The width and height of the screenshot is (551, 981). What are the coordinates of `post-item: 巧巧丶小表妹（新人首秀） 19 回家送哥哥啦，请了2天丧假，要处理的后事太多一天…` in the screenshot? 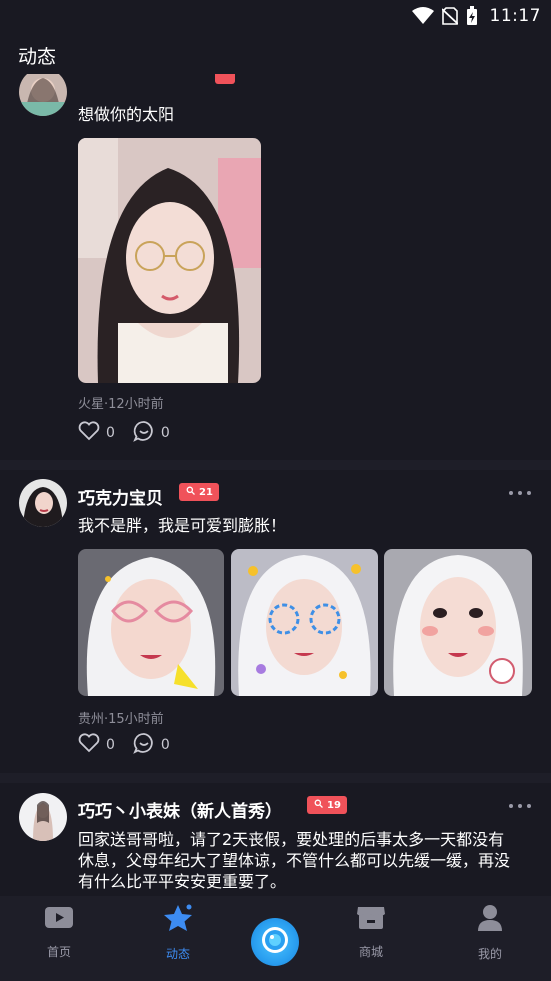 It's located at (275, 839).